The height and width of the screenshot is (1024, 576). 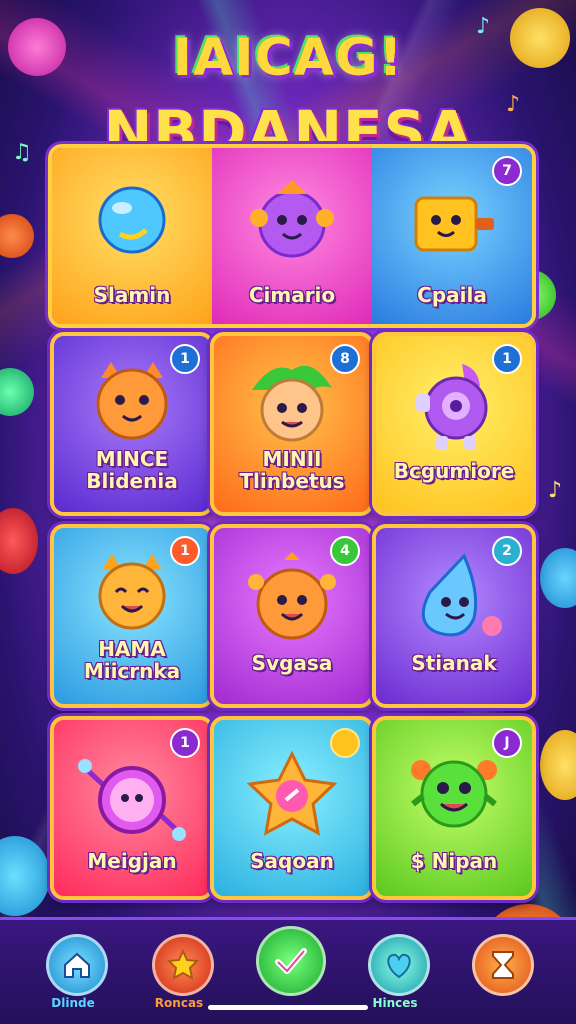 What do you see at coordinates (292, 219) in the screenshot?
I see `purple-blob-character-icon` at bounding box center [292, 219].